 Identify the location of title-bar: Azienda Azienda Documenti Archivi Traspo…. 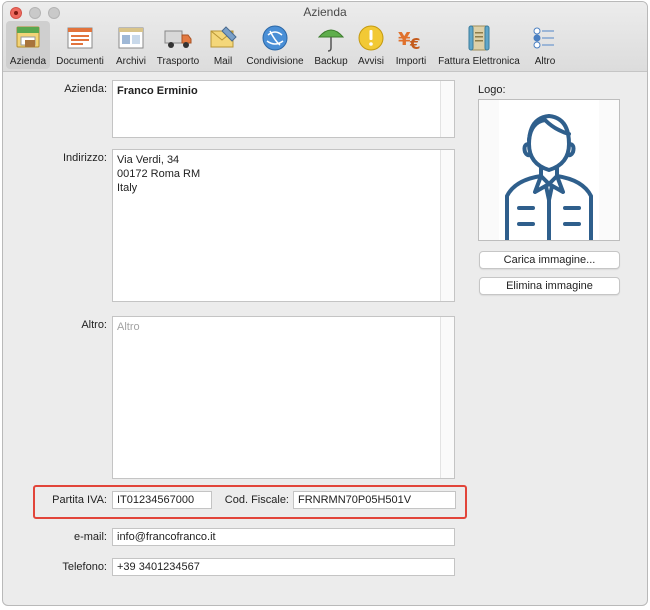
(325, 37).